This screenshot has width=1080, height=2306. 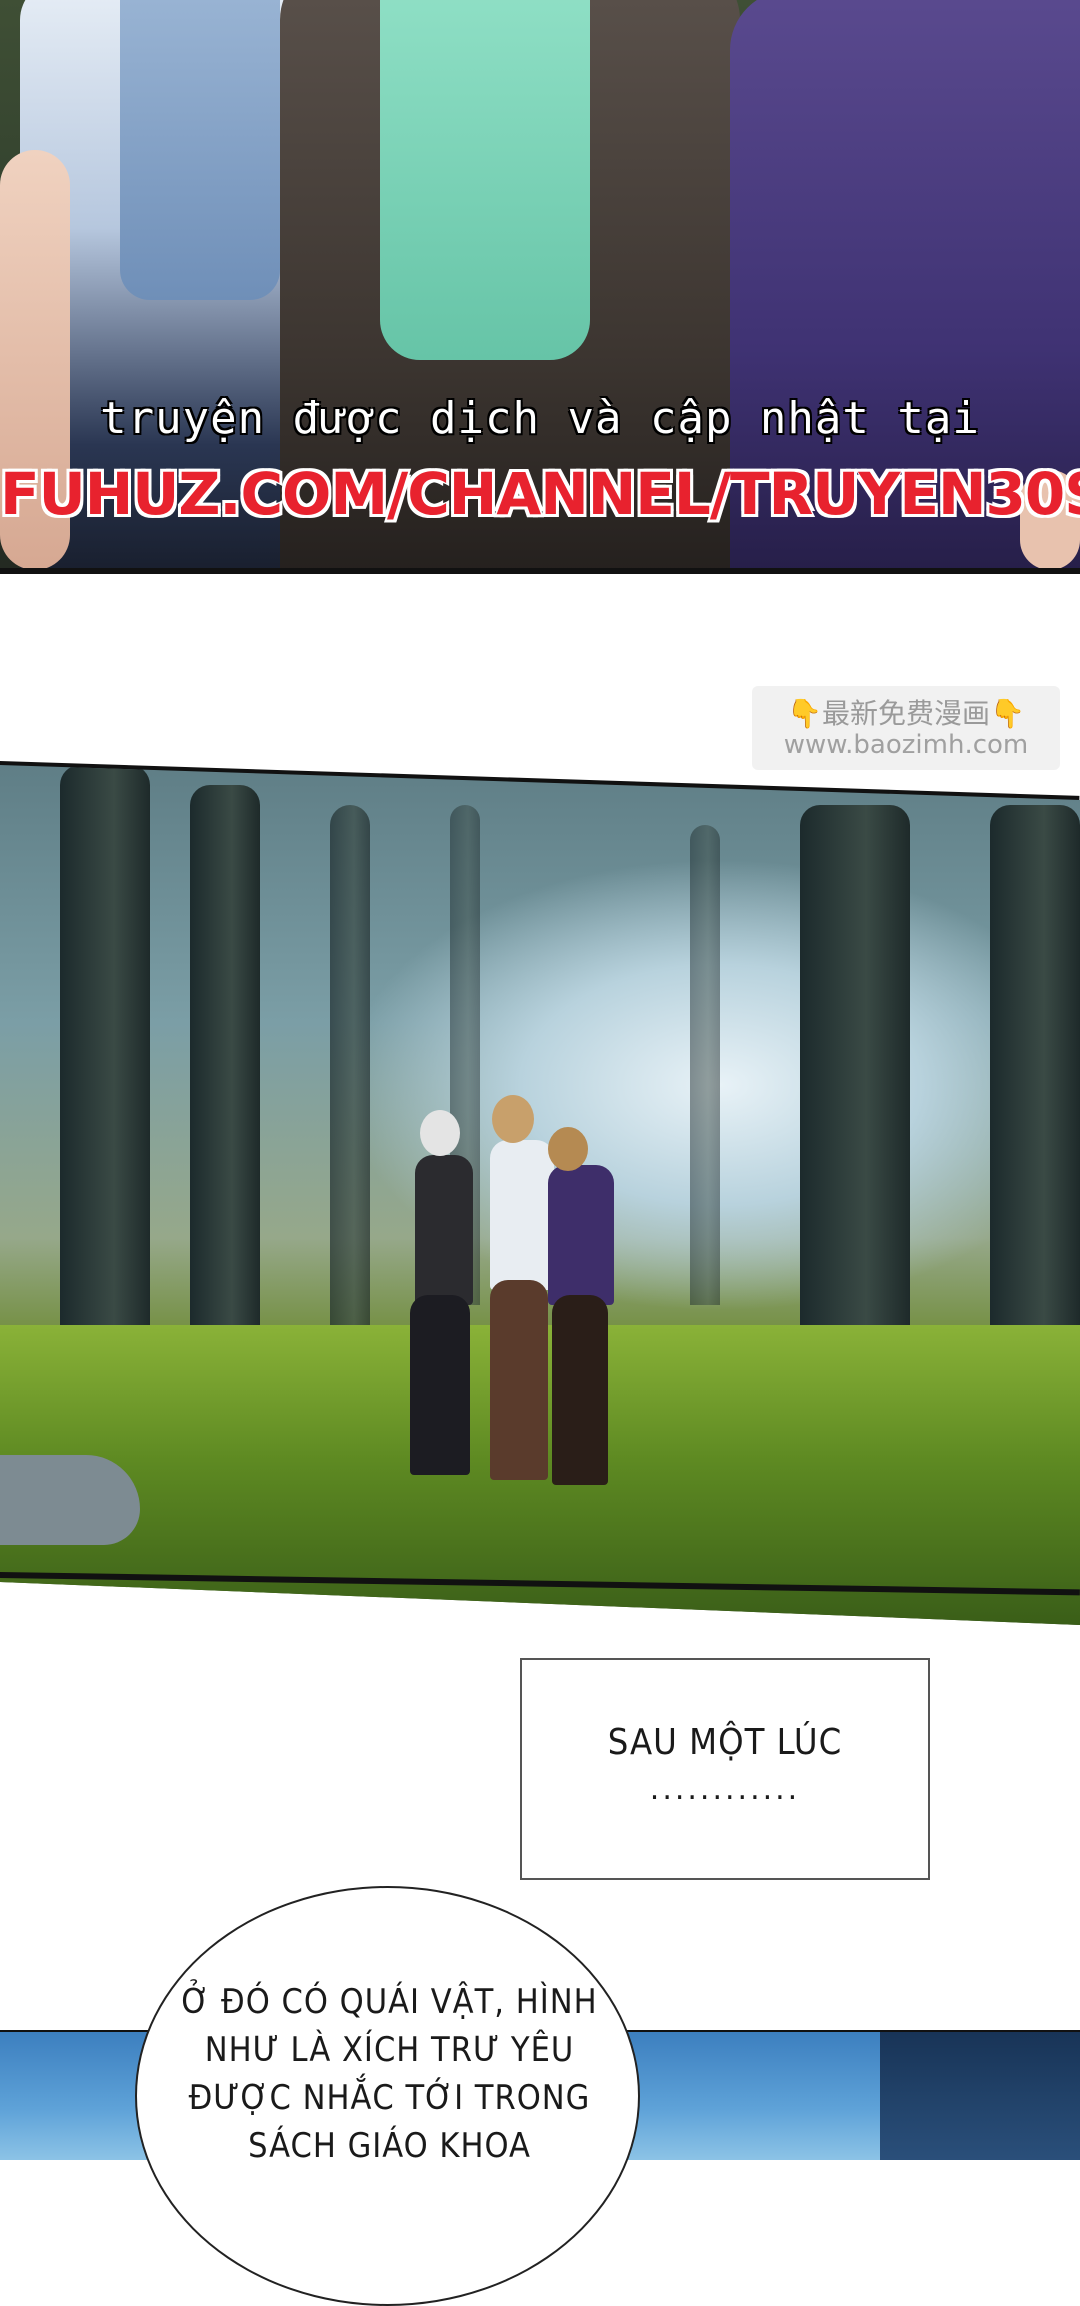 What do you see at coordinates (522, 1215) in the screenshot?
I see `figure-blonde` at bounding box center [522, 1215].